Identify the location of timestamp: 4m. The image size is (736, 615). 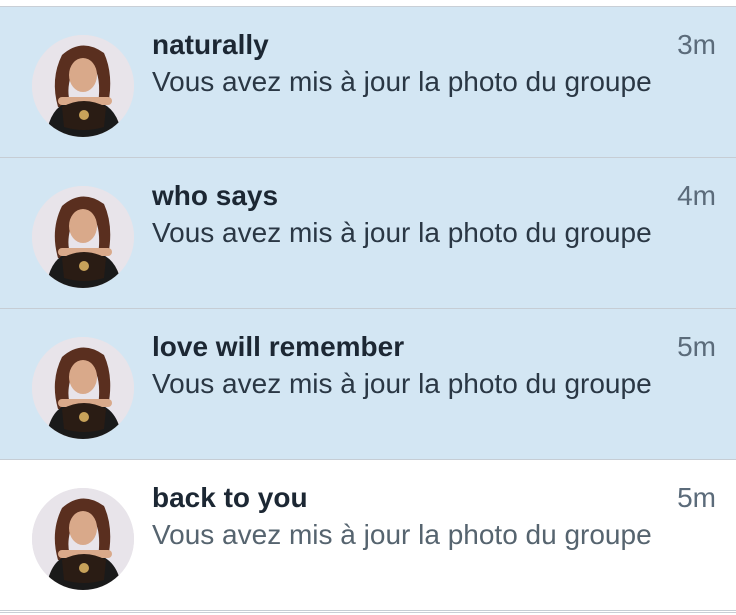
(696, 195).